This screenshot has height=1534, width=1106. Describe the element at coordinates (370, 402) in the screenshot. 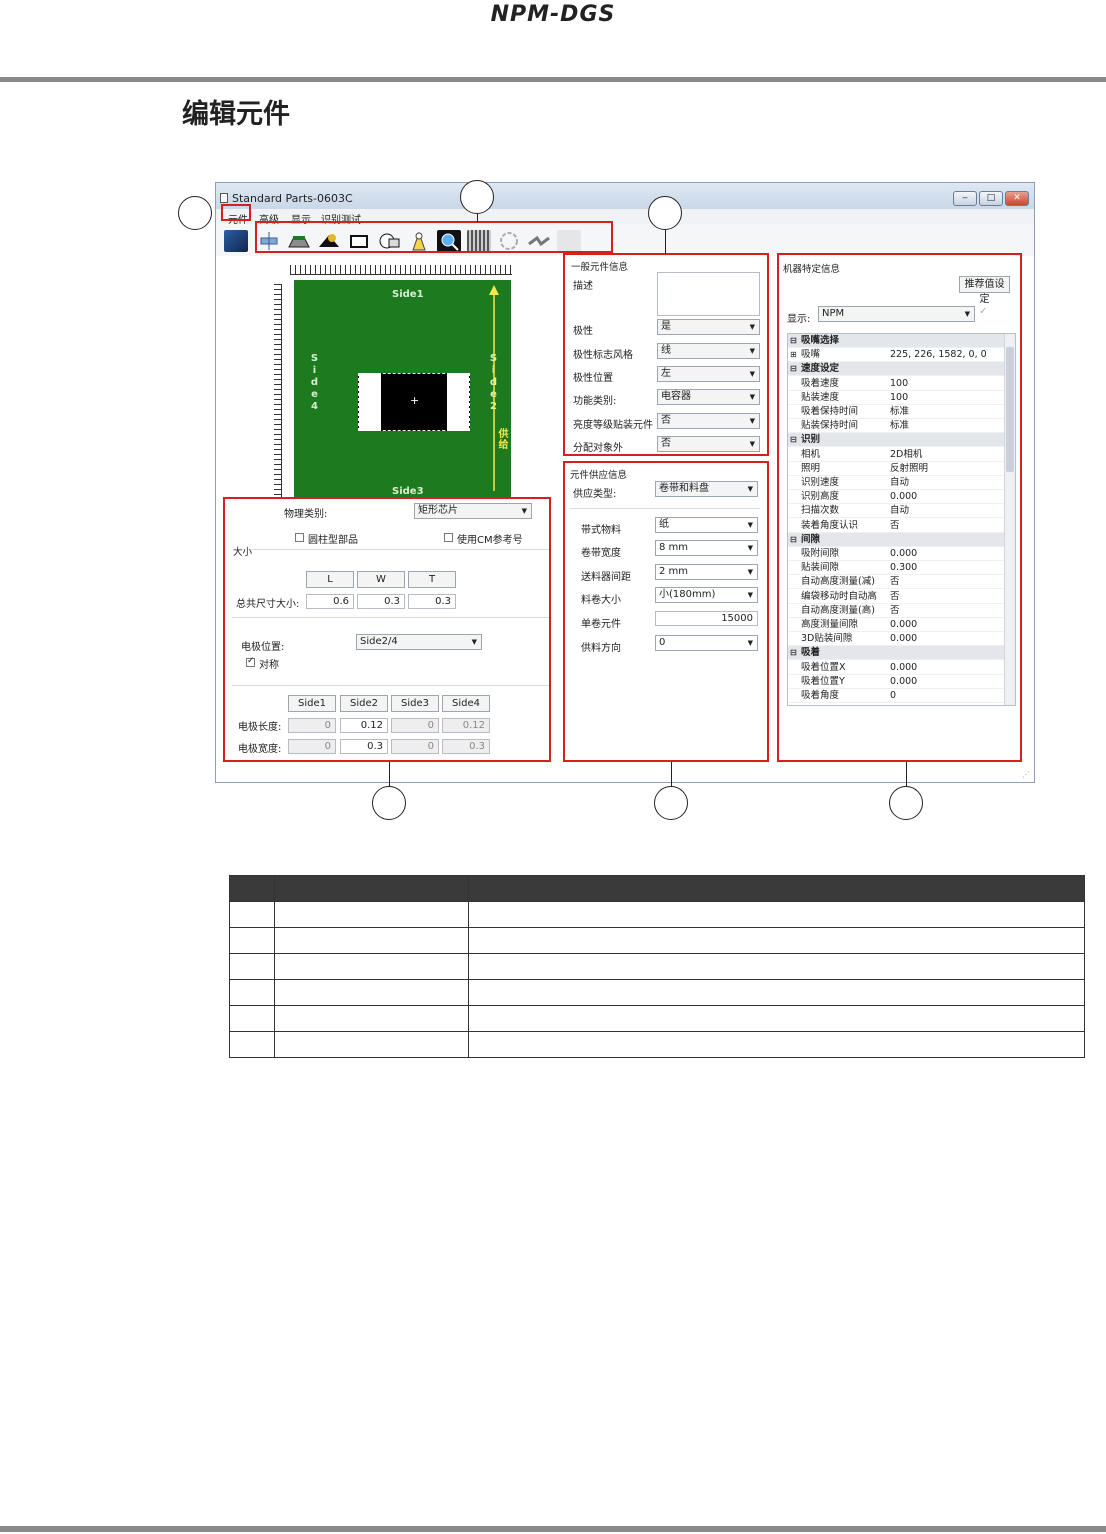

I see `chip-electrode-left` at that location.